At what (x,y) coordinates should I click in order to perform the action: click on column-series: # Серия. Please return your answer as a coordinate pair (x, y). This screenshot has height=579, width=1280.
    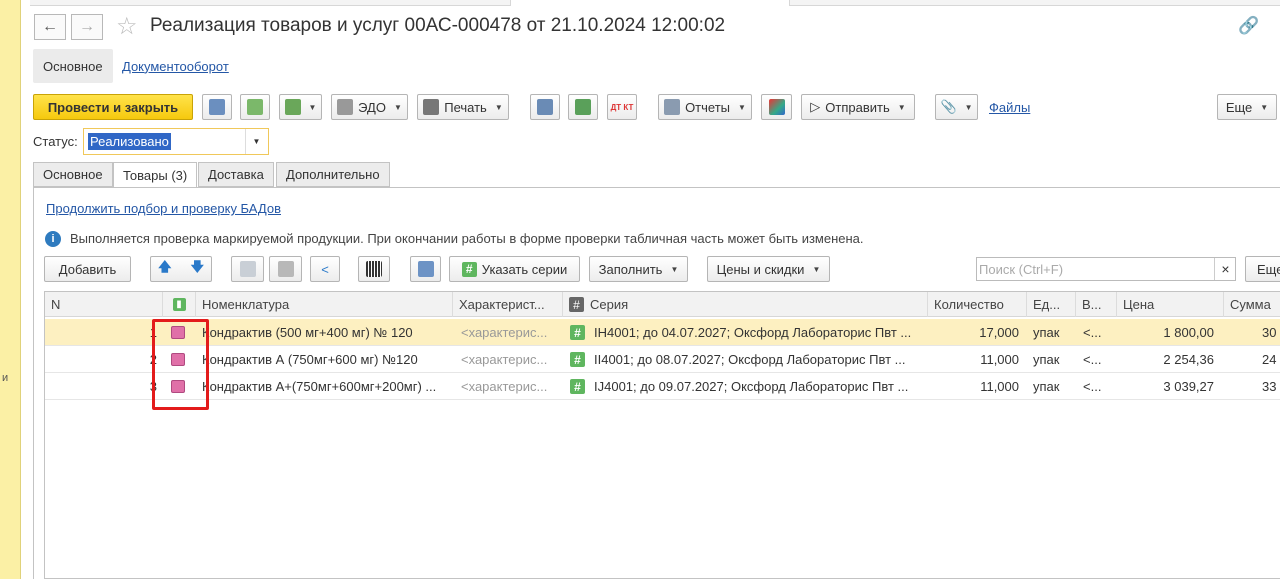
    Looking at the image, I should click on (745, 304).